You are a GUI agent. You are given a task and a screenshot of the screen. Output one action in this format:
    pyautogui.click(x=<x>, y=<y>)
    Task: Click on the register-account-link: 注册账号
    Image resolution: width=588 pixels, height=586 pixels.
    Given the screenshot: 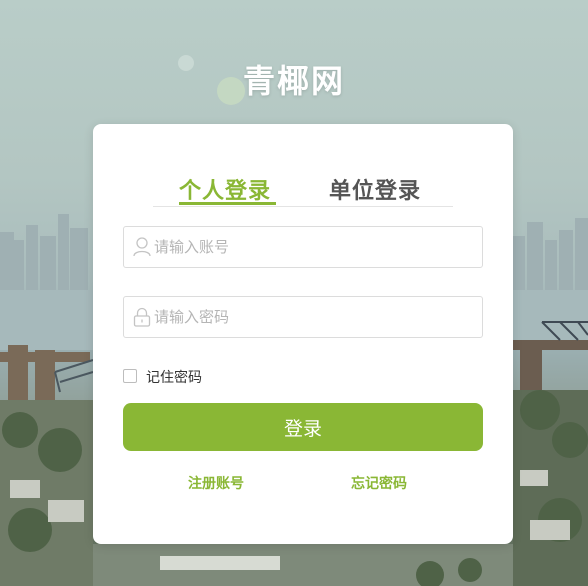 What is the action you would take?
    pyautogui.click(x=216, y=483)
    